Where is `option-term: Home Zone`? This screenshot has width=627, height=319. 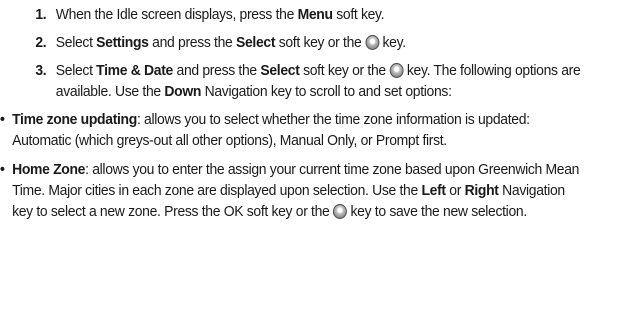 option-term: Home Zone is located at coordinates (49, 169).